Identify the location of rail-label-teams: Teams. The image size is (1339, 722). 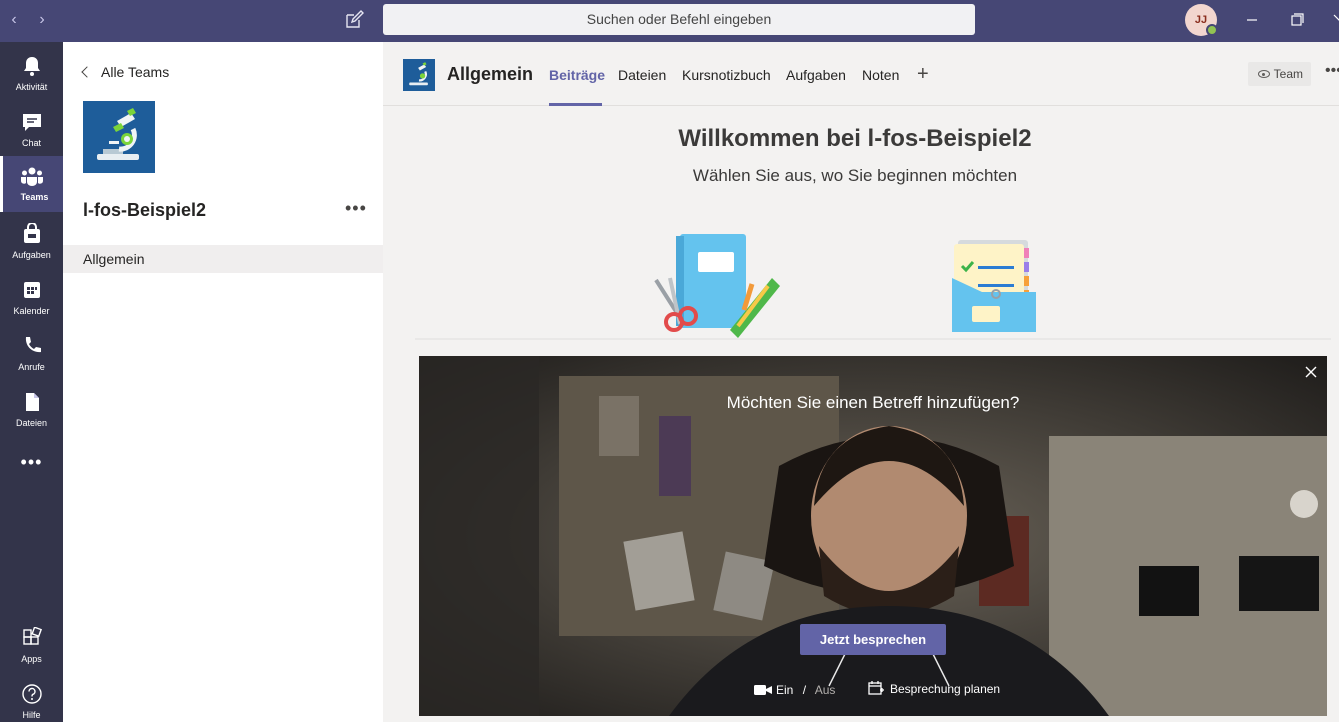
(34, 197).